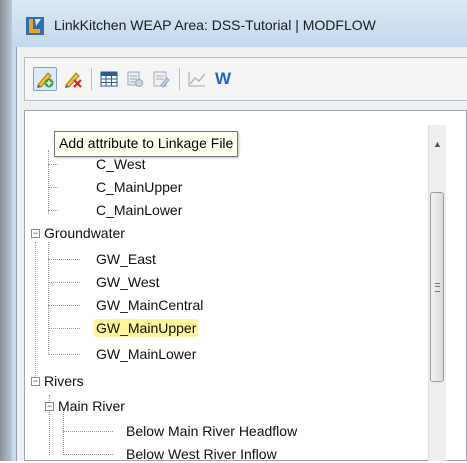 This screenshot has width=467, height=463. I want to click on linkage-icon, so click(135, 79).